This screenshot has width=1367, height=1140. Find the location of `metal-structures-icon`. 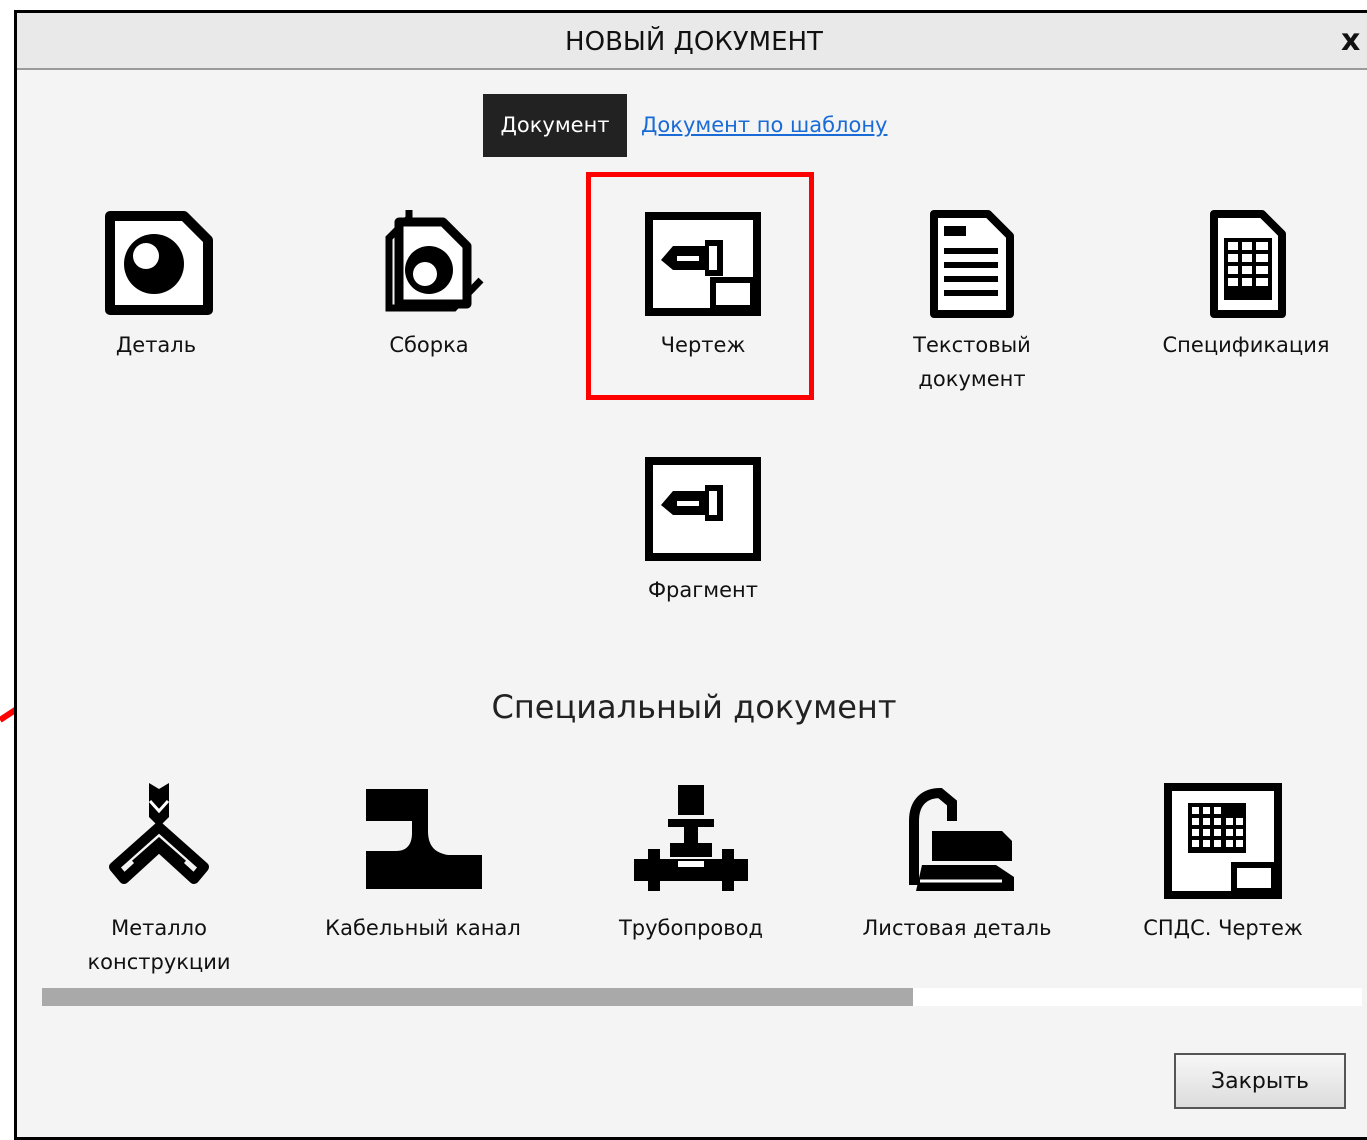

metal-structures-icon is located at coordinates (159, 833).